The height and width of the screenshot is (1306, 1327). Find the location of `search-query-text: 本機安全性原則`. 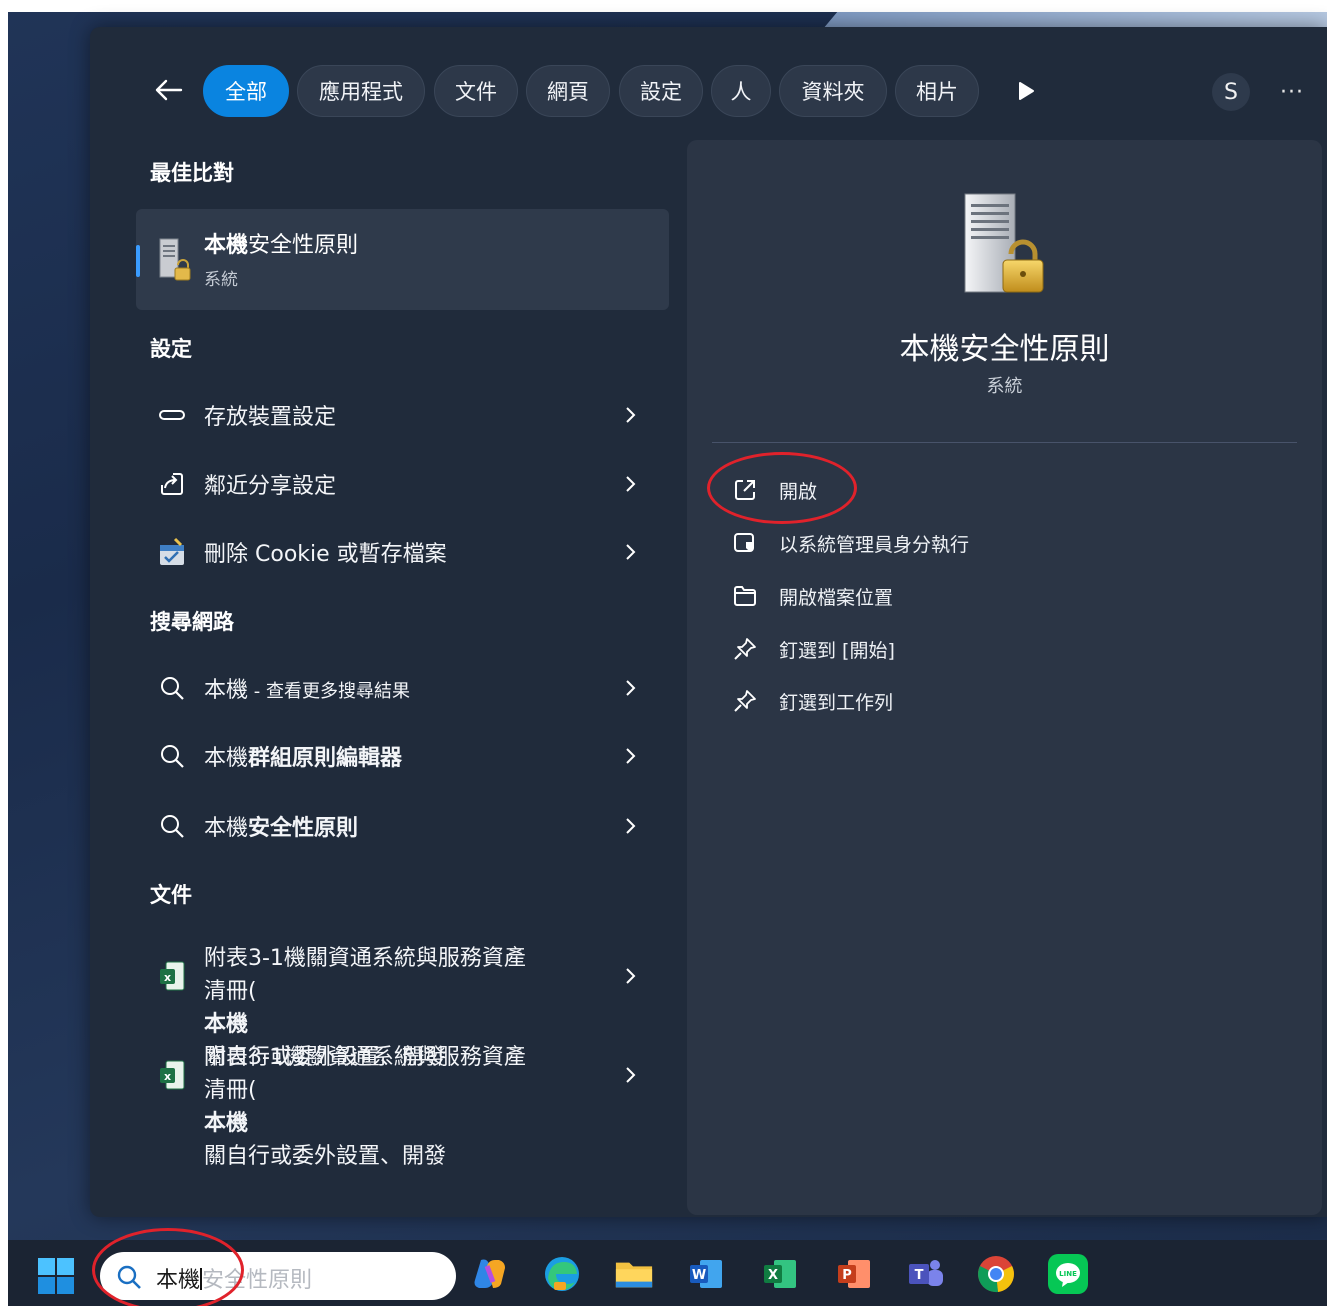

search-query-text: 本機安全性原則 is located at coordinates (234, 1280).